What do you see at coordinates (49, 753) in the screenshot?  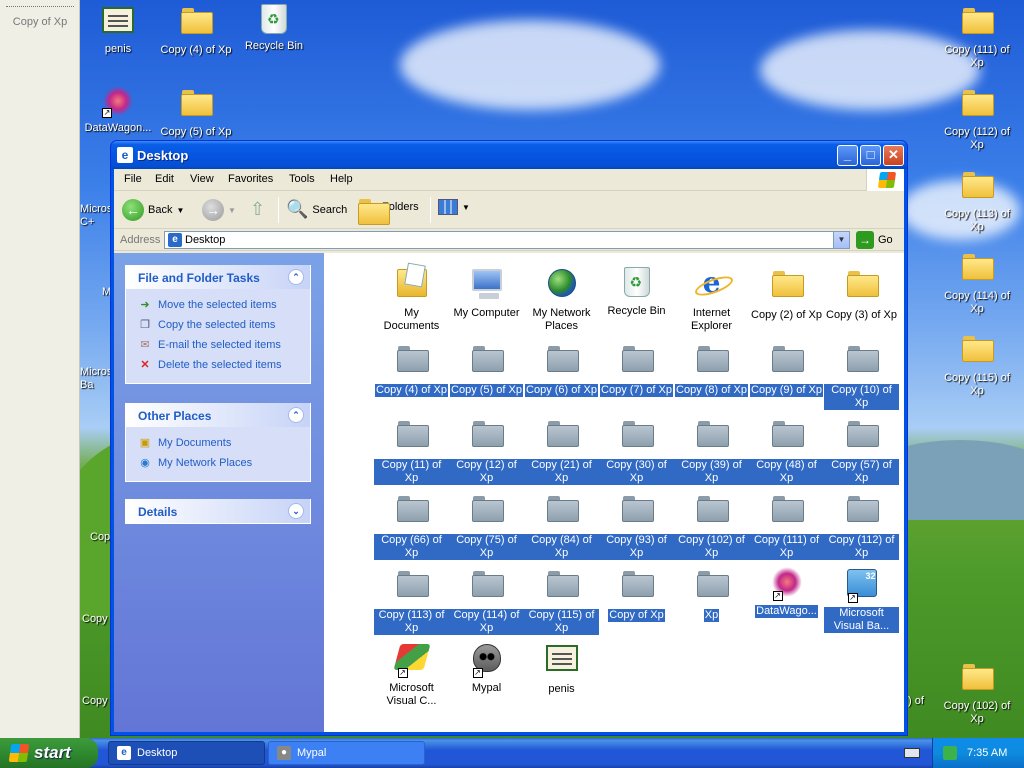 I see `start-button: start` at bounding box center [49, 753].